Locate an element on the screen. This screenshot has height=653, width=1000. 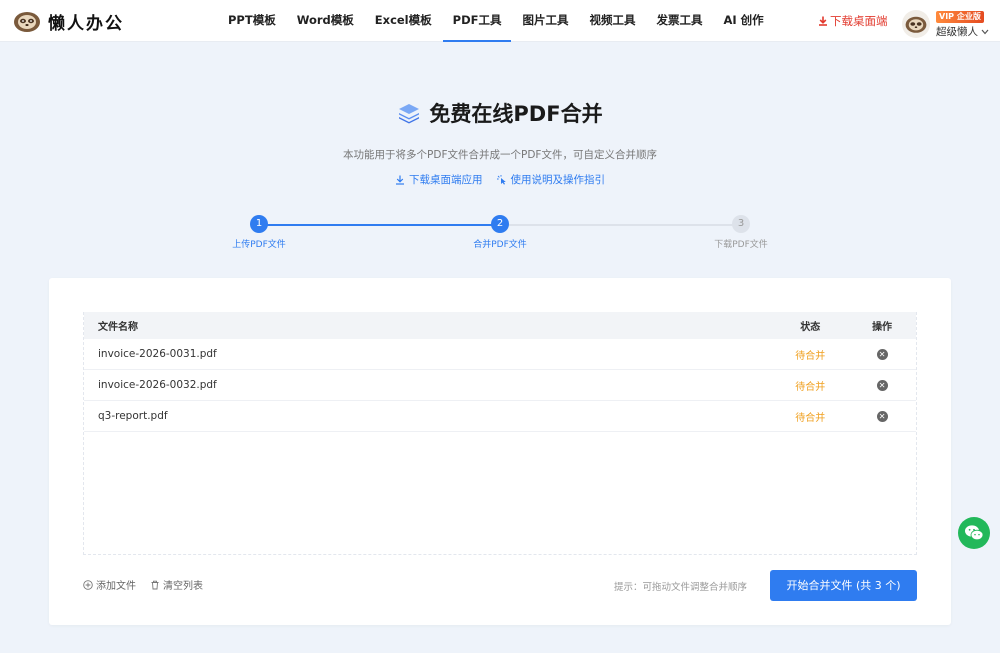
user-menu: VIP 企业版 超级懒人 is located at coordinates (945, 23).